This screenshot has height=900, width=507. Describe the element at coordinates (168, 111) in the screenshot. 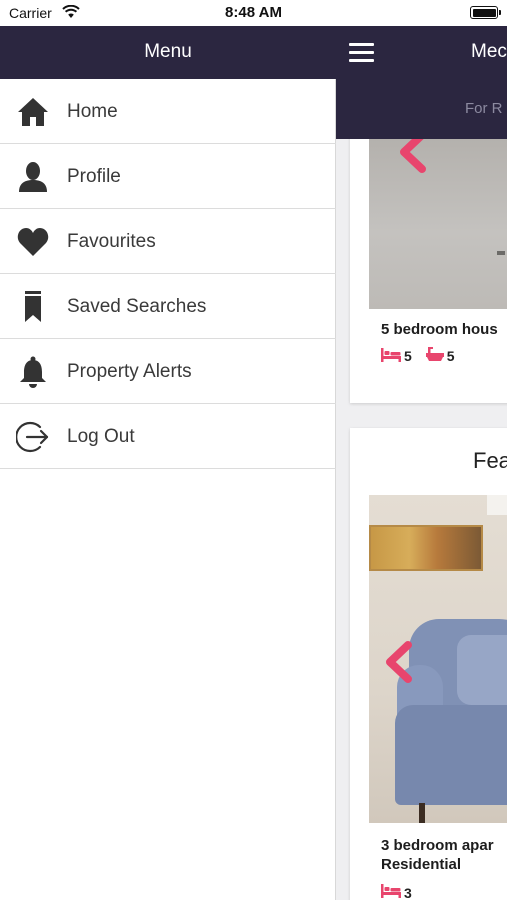

I see `menu-item-home: Home` at that location.